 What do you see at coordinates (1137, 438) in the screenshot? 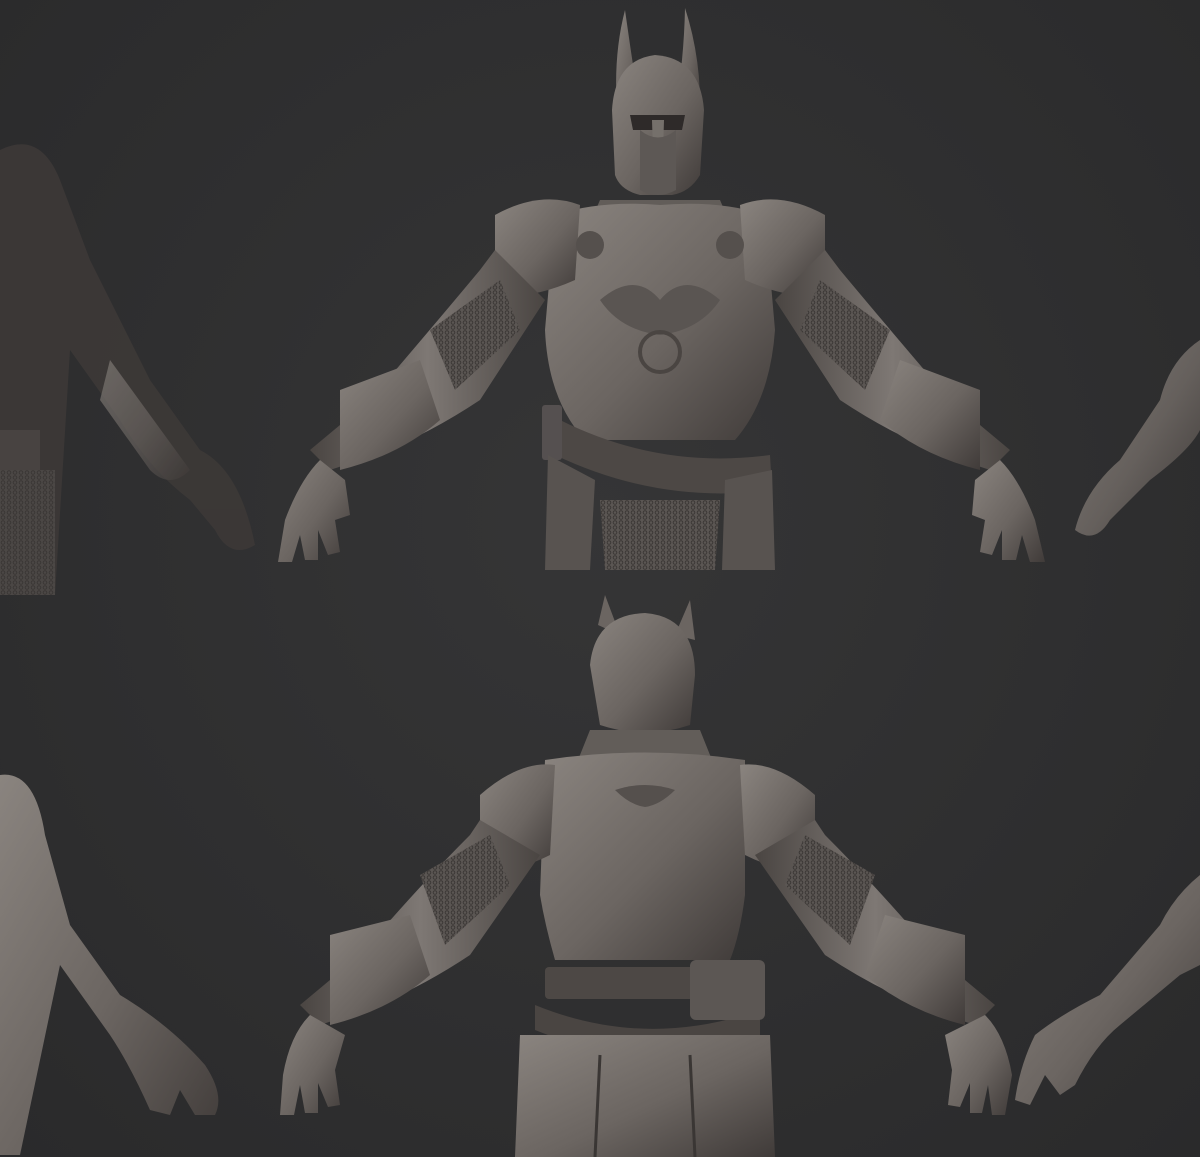
I see `side-figure-right` at bounding box center [1137, 438].